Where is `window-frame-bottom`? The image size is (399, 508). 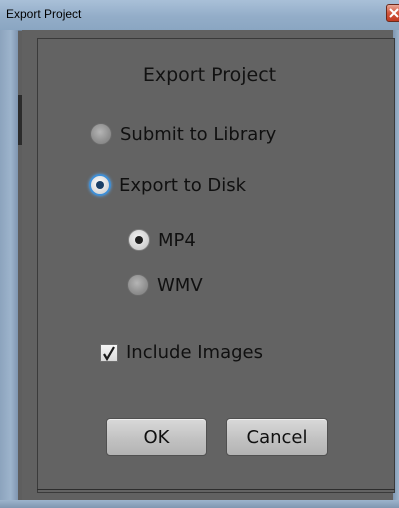 window-frame-bottom is located at coordinates (199, 504).